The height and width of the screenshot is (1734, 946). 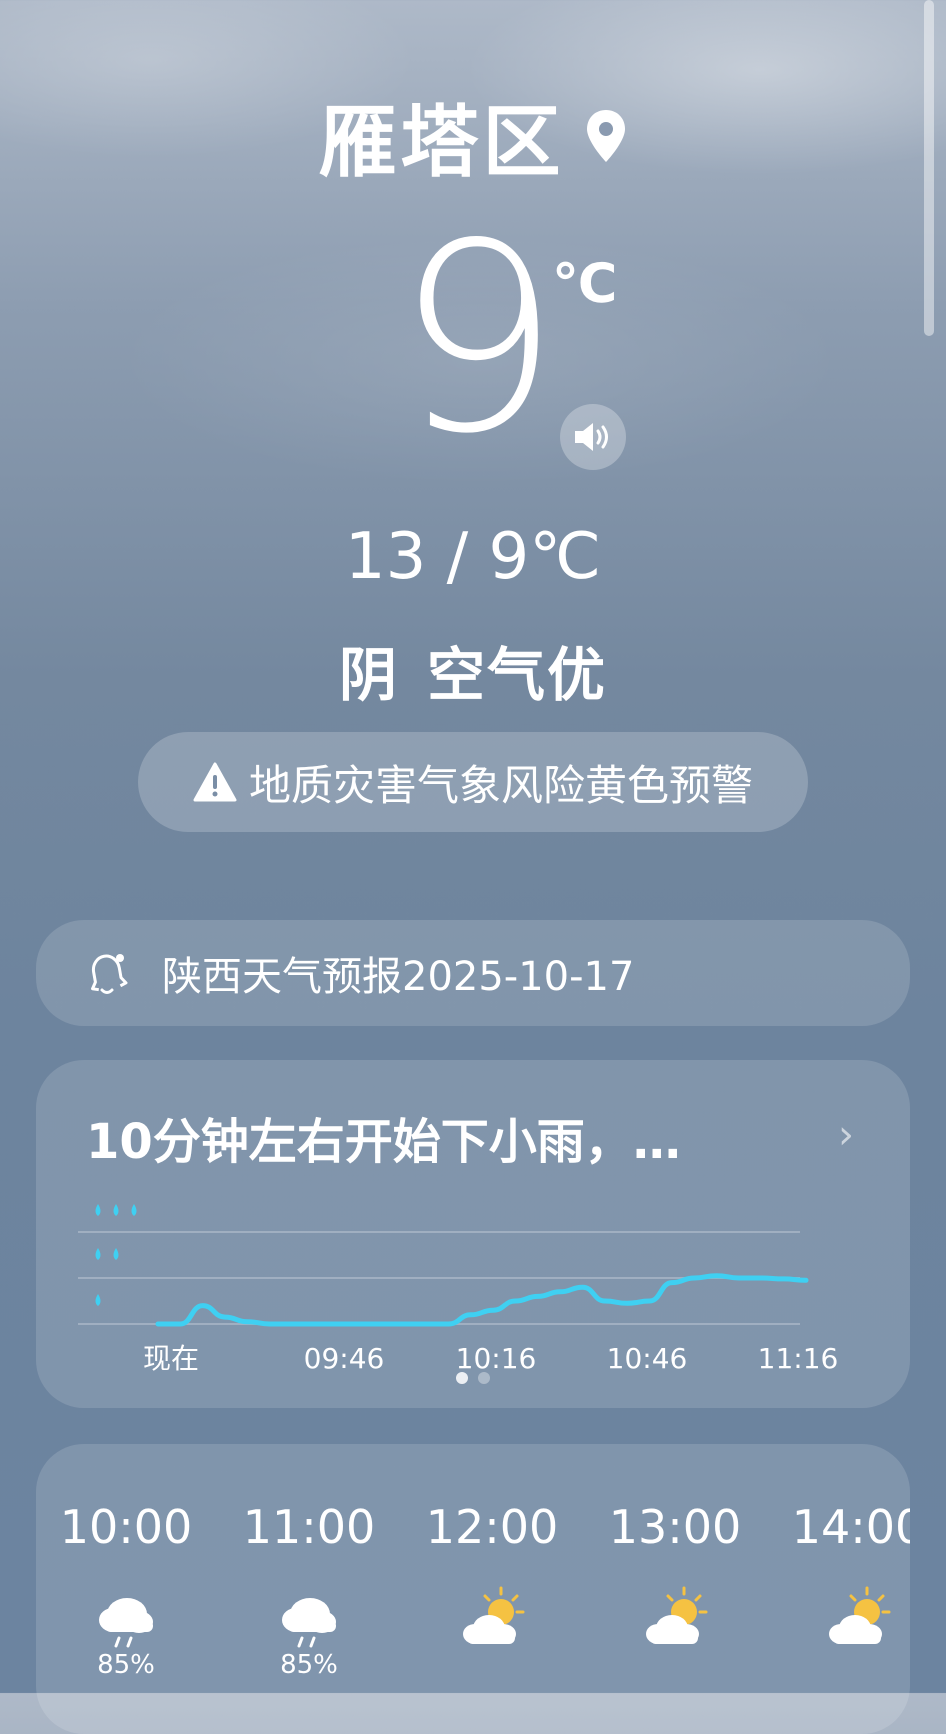 I want to click on chevron-right-icon: ›, so click(x=846, y=1135).